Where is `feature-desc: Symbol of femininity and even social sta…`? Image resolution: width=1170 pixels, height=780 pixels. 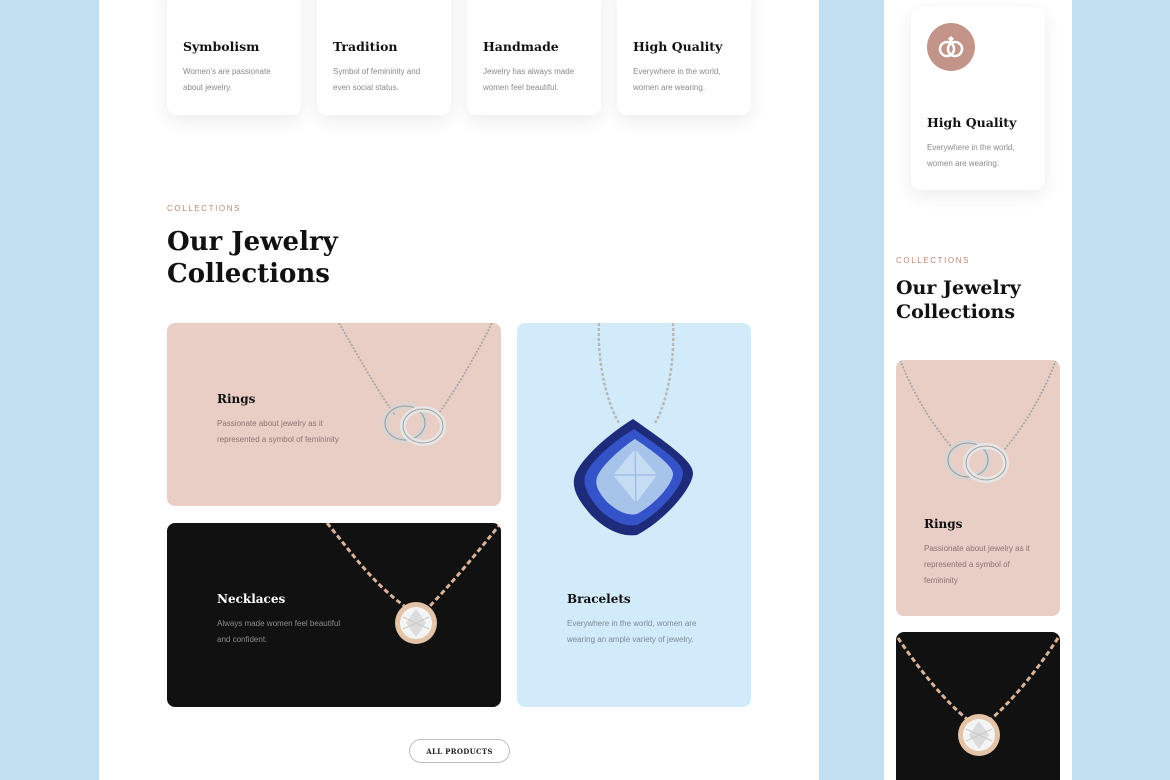
feature-desc: Symbol of femininity and even social sta… is located at coordinates (377, 79).